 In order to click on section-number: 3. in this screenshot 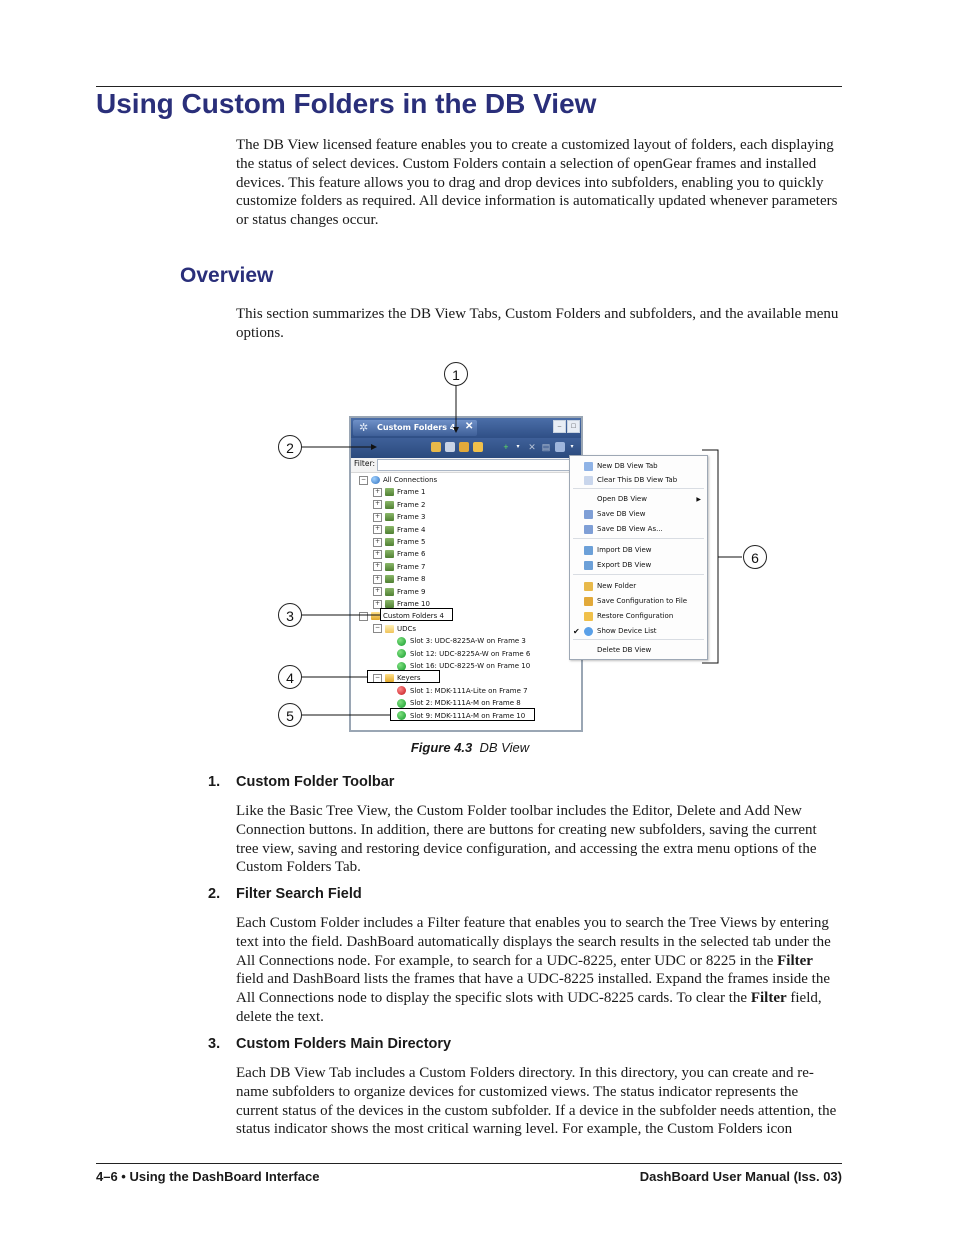, I will do `click(214, 1044)`.